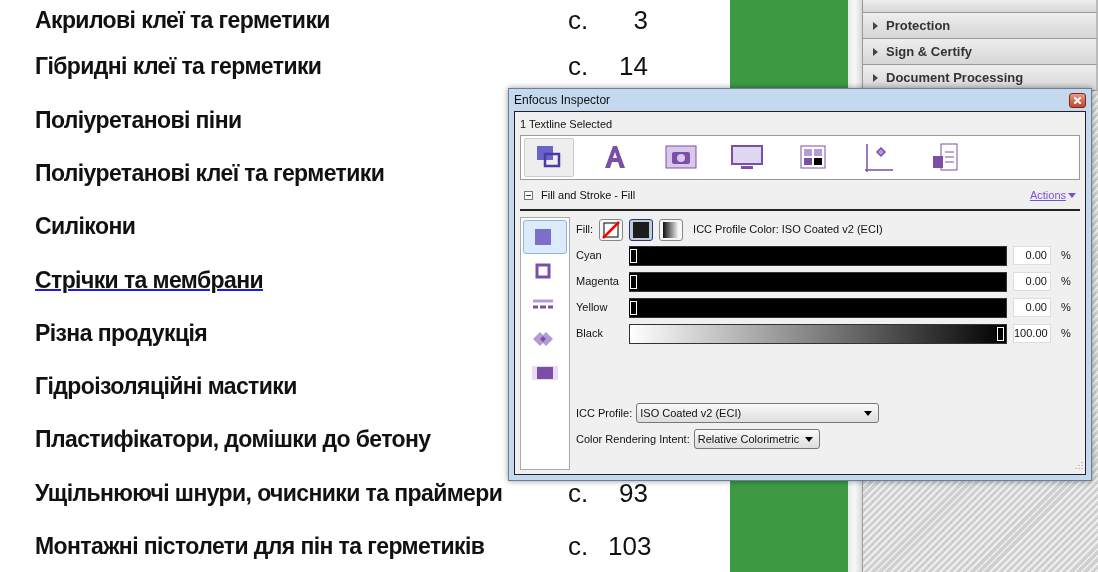  What do you see at coordinates (747, 157) in the screenshot?
I see `monitor-icon` at bounding box center [747, 157].